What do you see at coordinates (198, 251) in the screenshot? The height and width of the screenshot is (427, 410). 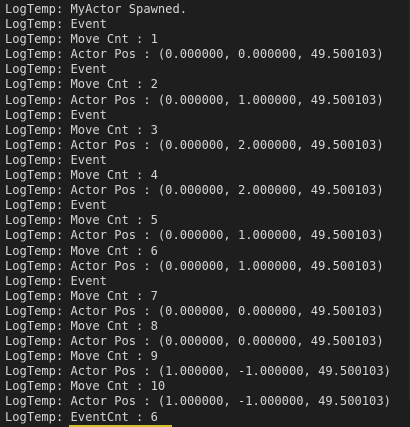 I see `log-line: LogTemp: Move Cnt : 6` at bounding box center [198, 251].